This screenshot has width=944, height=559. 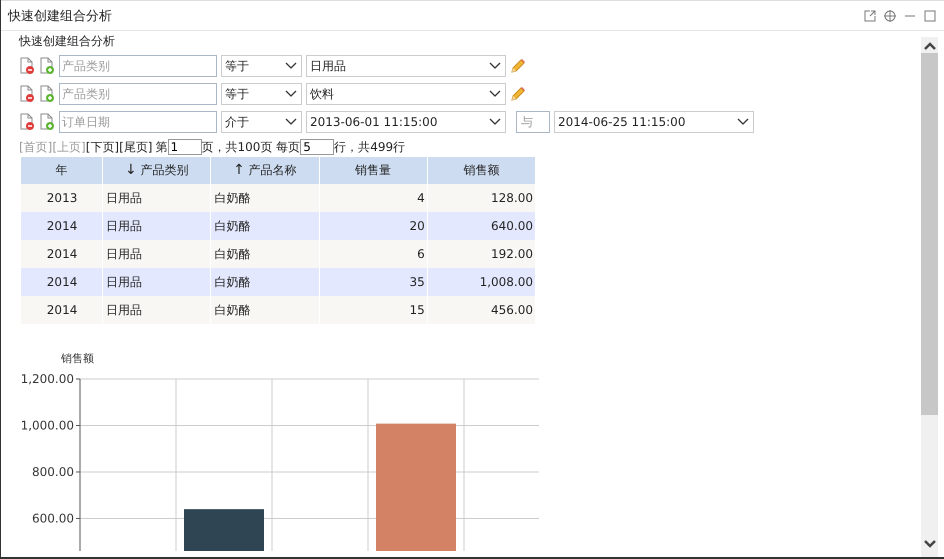 What do you see at coordinates (138, 122) in the screenshot?
I see `field-input: 订单日期` at bounding box center [138, 122].